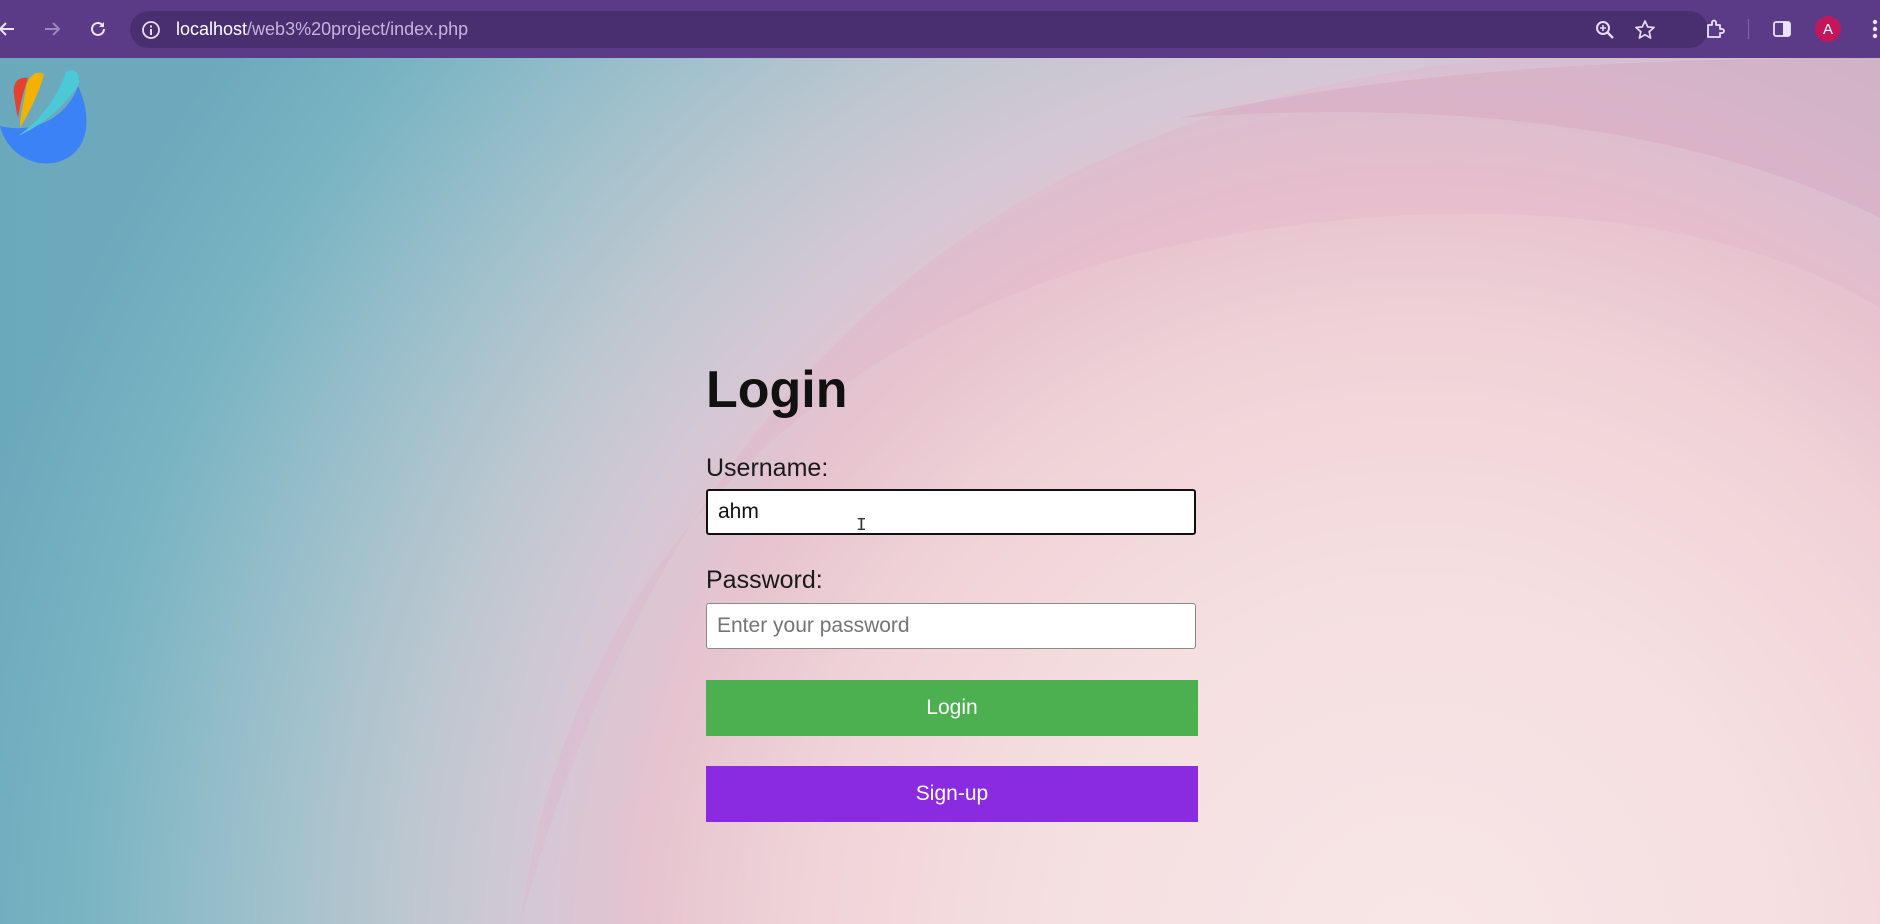 The image size is (1880, 924). I want to click on login-button: Login, so click(952, 708).